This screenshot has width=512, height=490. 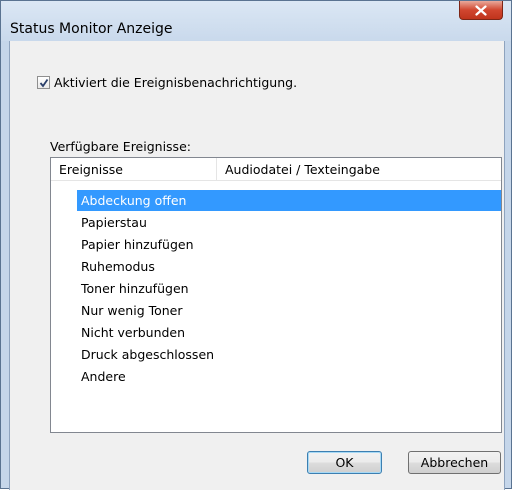 What do you see at coordinates (175, 82) in the screenshot?
I see `enable-notification-label: Aktiviert die Ereignisbenachrichtigung.` at bounding box center [175, 82].